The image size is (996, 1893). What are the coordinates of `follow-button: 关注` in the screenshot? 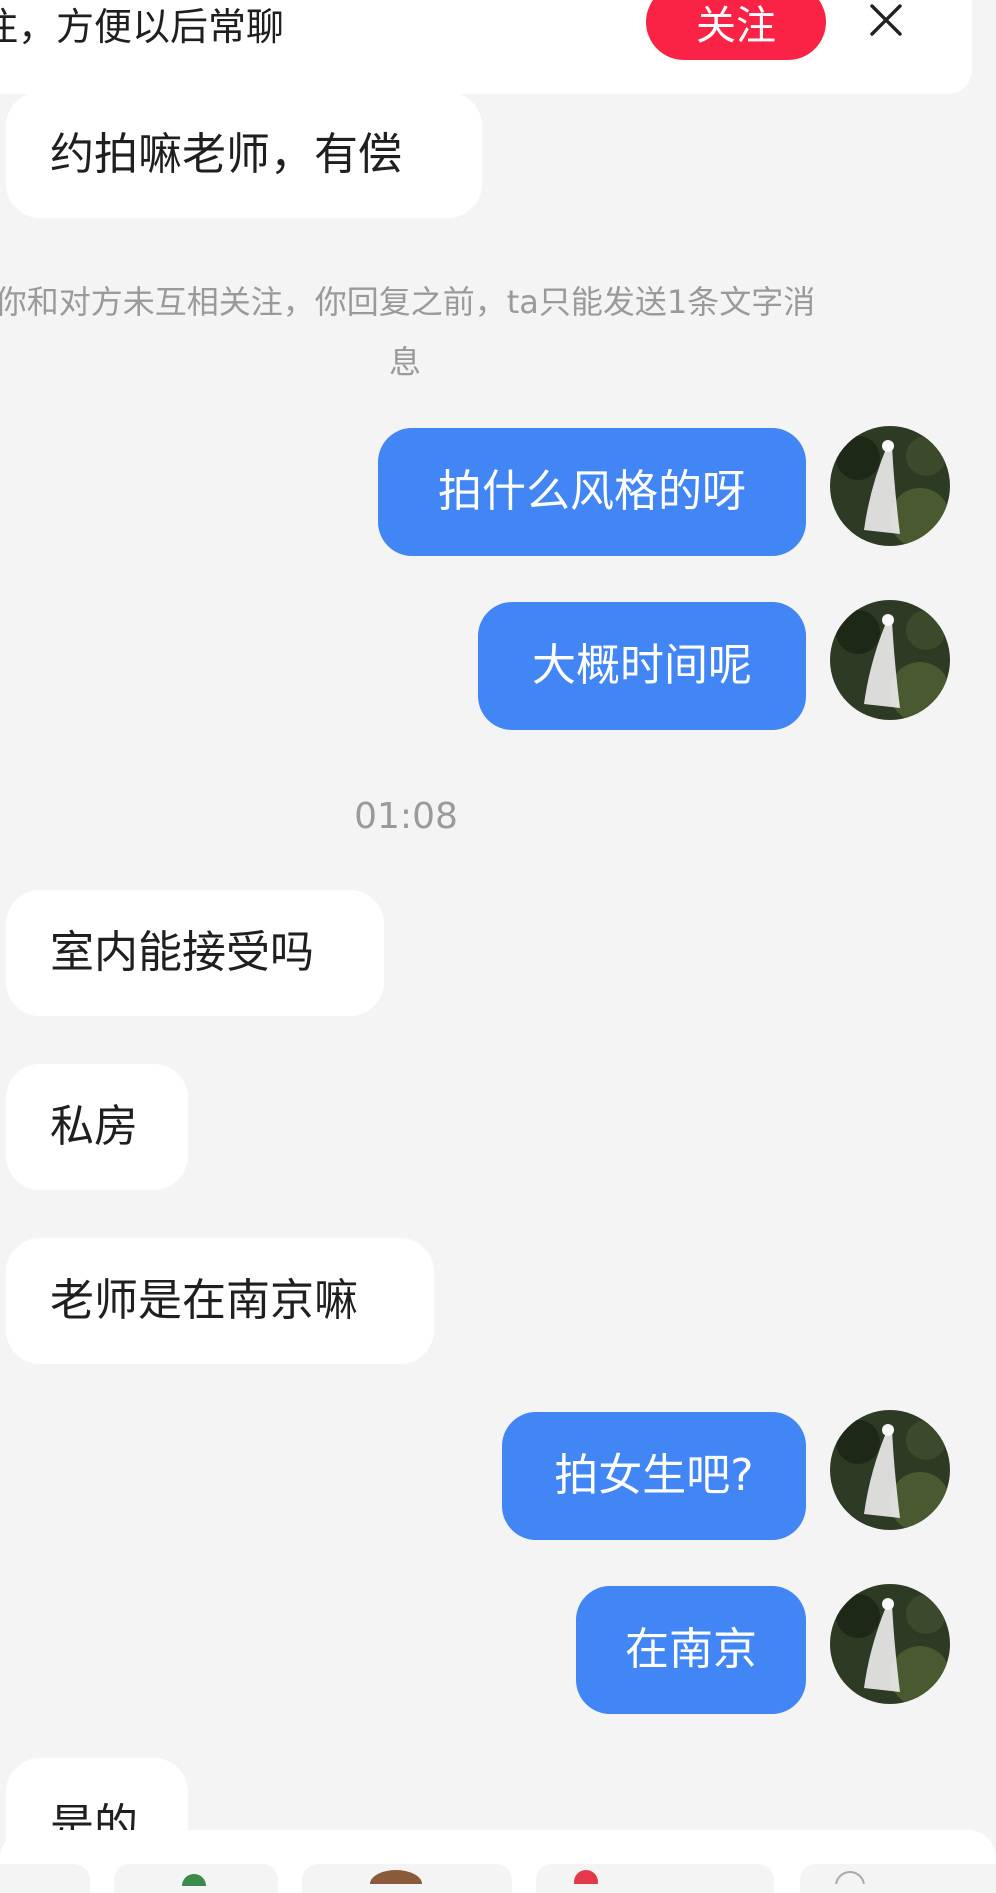 It's located at (736, 30).